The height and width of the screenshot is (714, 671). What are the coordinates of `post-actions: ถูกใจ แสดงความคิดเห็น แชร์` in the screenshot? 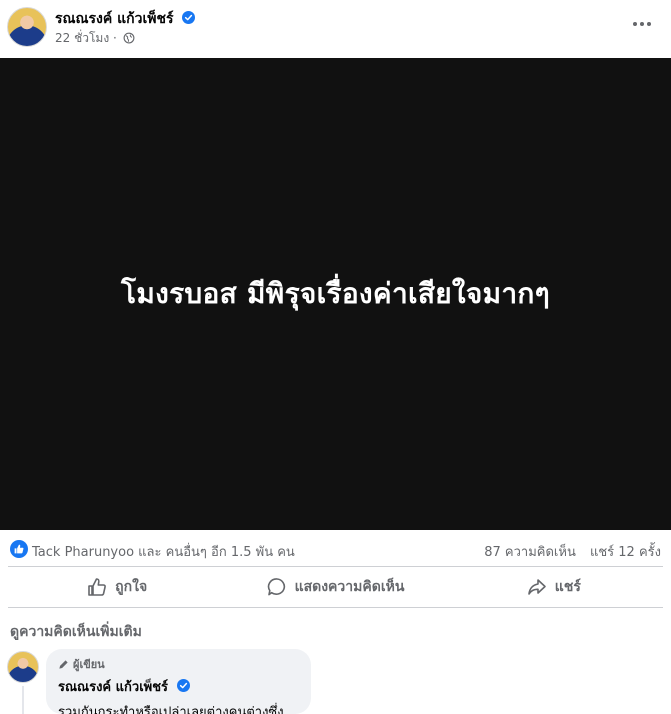 It's located at (335, 587).